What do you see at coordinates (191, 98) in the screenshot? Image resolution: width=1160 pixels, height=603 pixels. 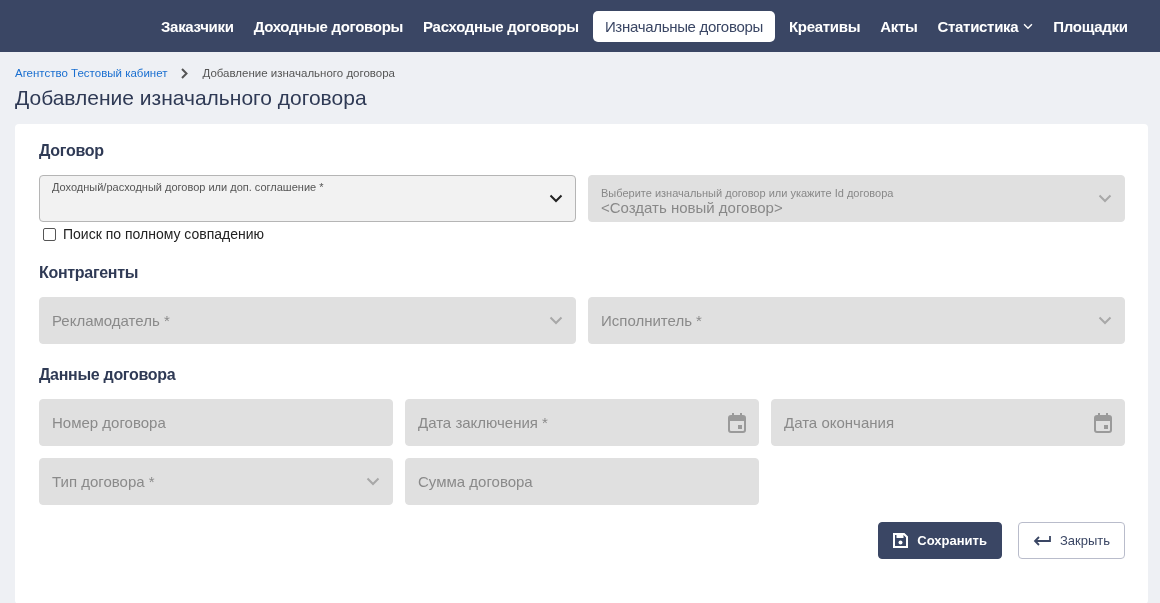 I see `page-title: Добавление изначального договора` at bounding box center [191, 98].